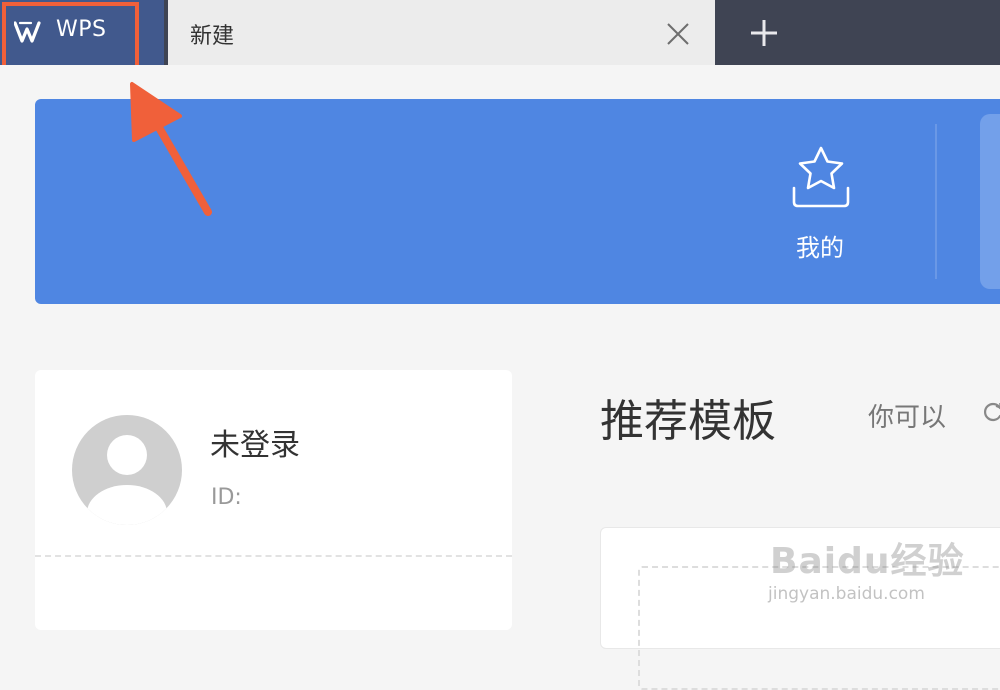 Image resolution: width=1000 pixels, height=690 pixels. Describe the element at coordinates (678, 34) in the screenshot. I see `close-icon` at that location.